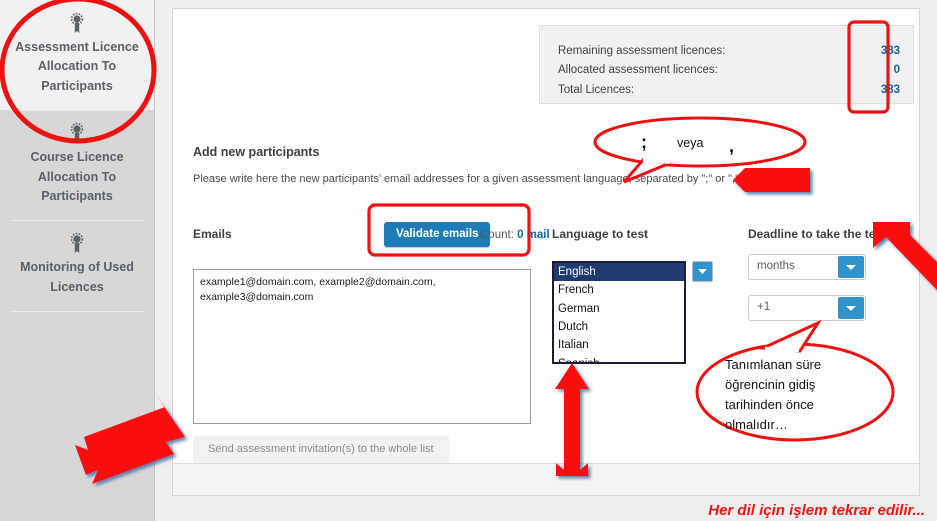  Describe the element at coordinates (690, 143) in the screenshot. I see `callout-separator-conjunction: veya` at that location.